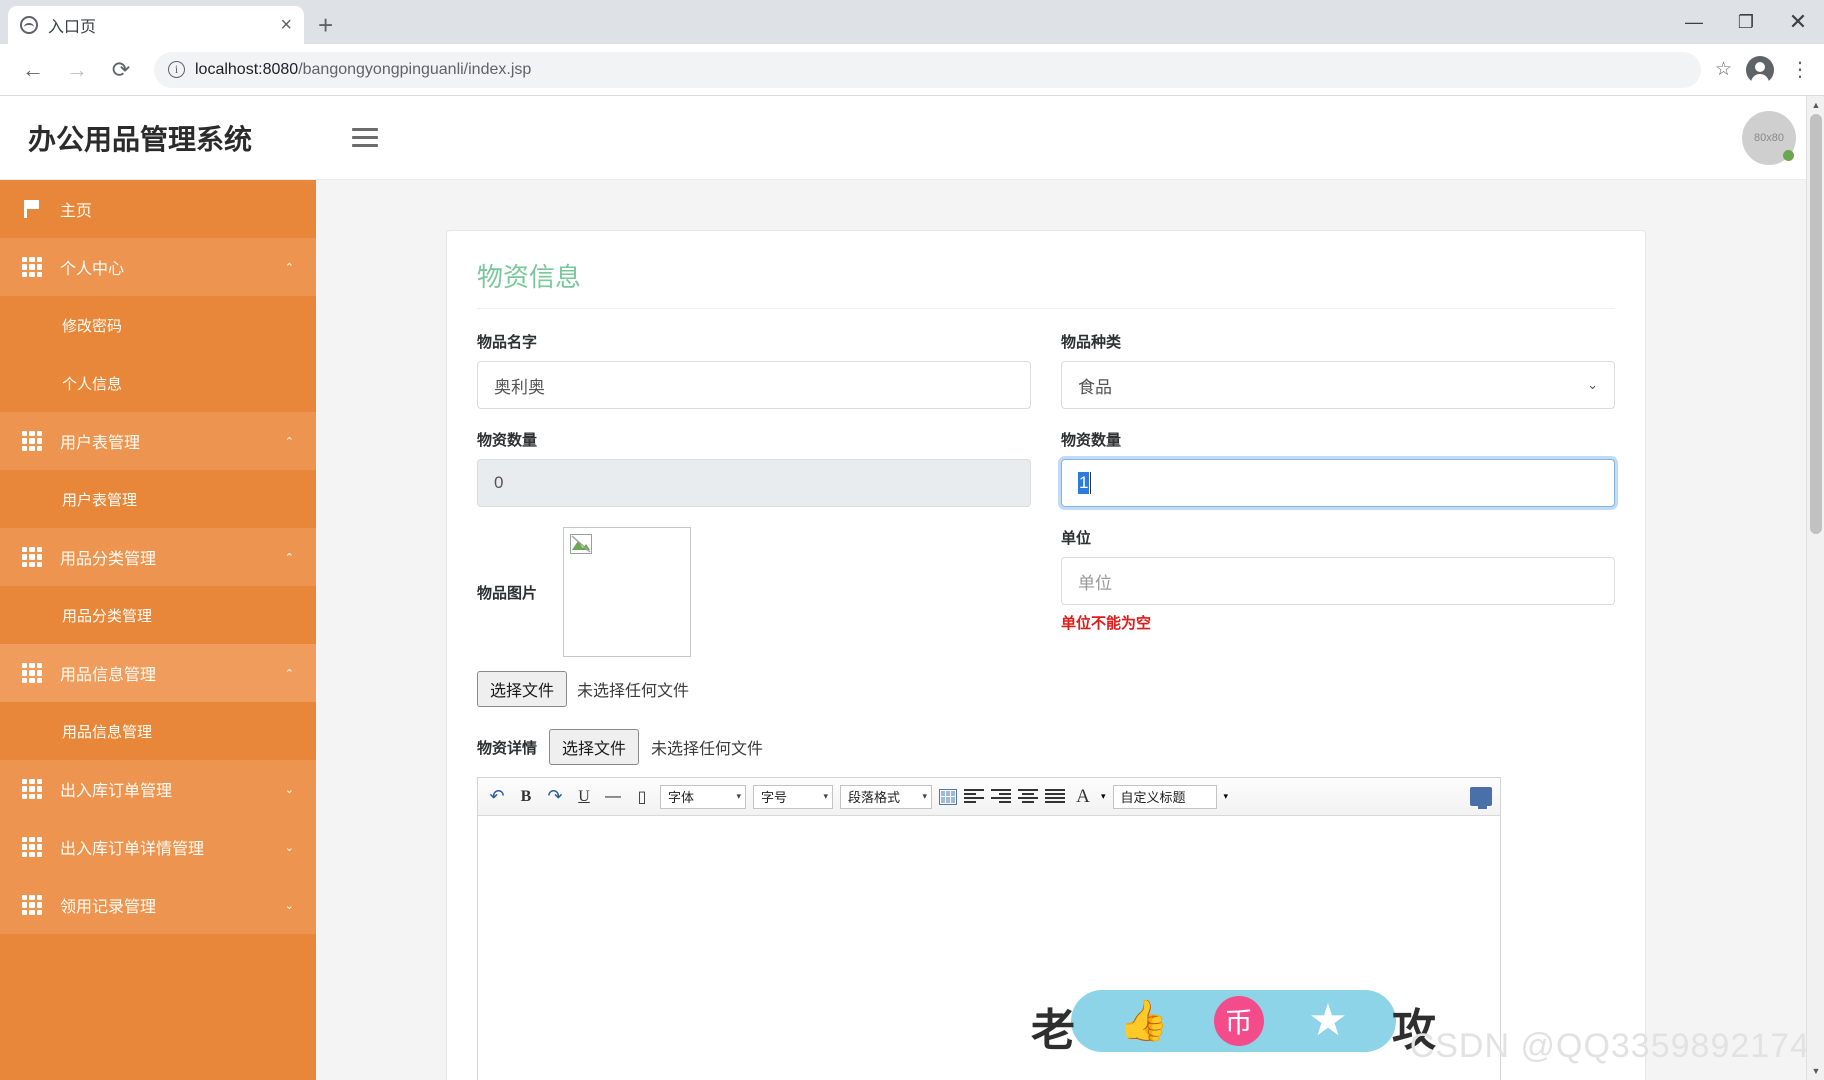  I want to click on sidebar-item-7: 用品分类管理, so click(158, 615).